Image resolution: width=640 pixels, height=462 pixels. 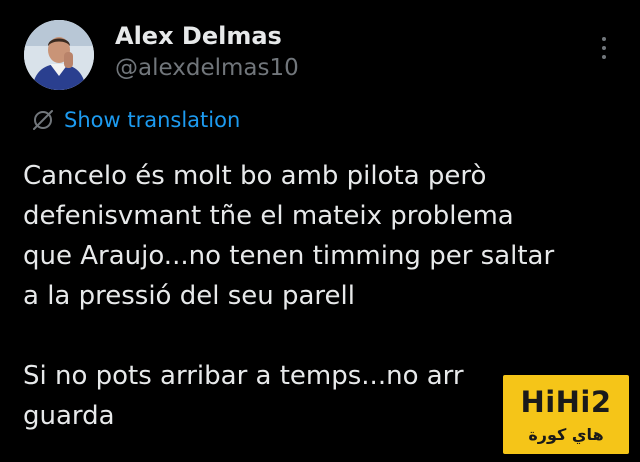 I want to click on show-translation-label: Show translation, so click(x=152, y=120).